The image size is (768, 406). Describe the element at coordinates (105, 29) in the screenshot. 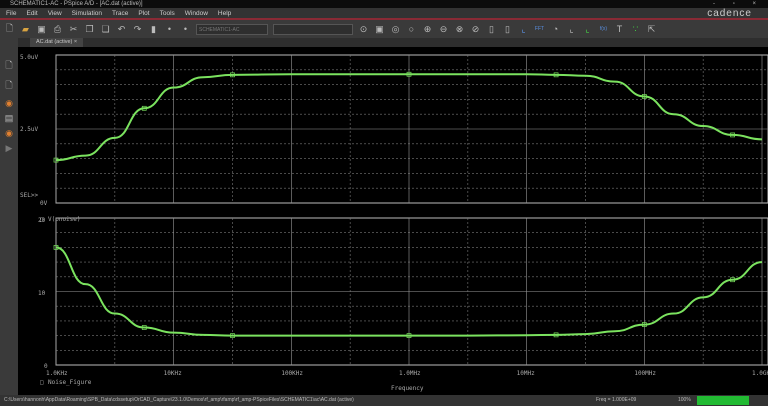

I see `paste-icon: ❏` at that location.